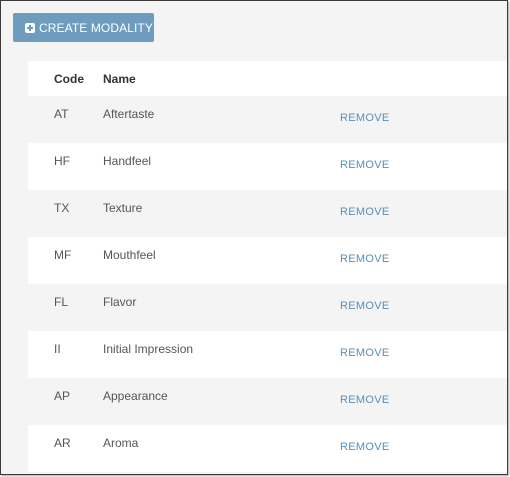 Image resolution: width=510 pixels, height=477 pixels. What do you see at coordinates (267, 401) in the screenshot?
I see `table-row: AP Appearance REMOVE` at bounding box center [267, 401].